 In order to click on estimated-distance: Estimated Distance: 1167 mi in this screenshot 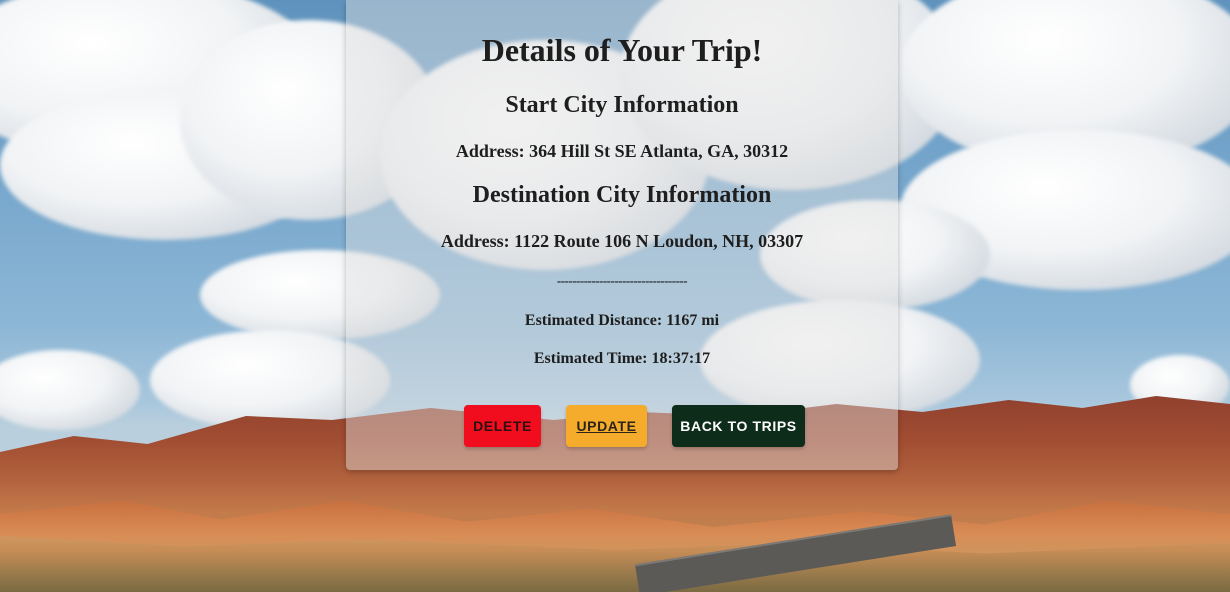, I will do `click(622, 320)`.